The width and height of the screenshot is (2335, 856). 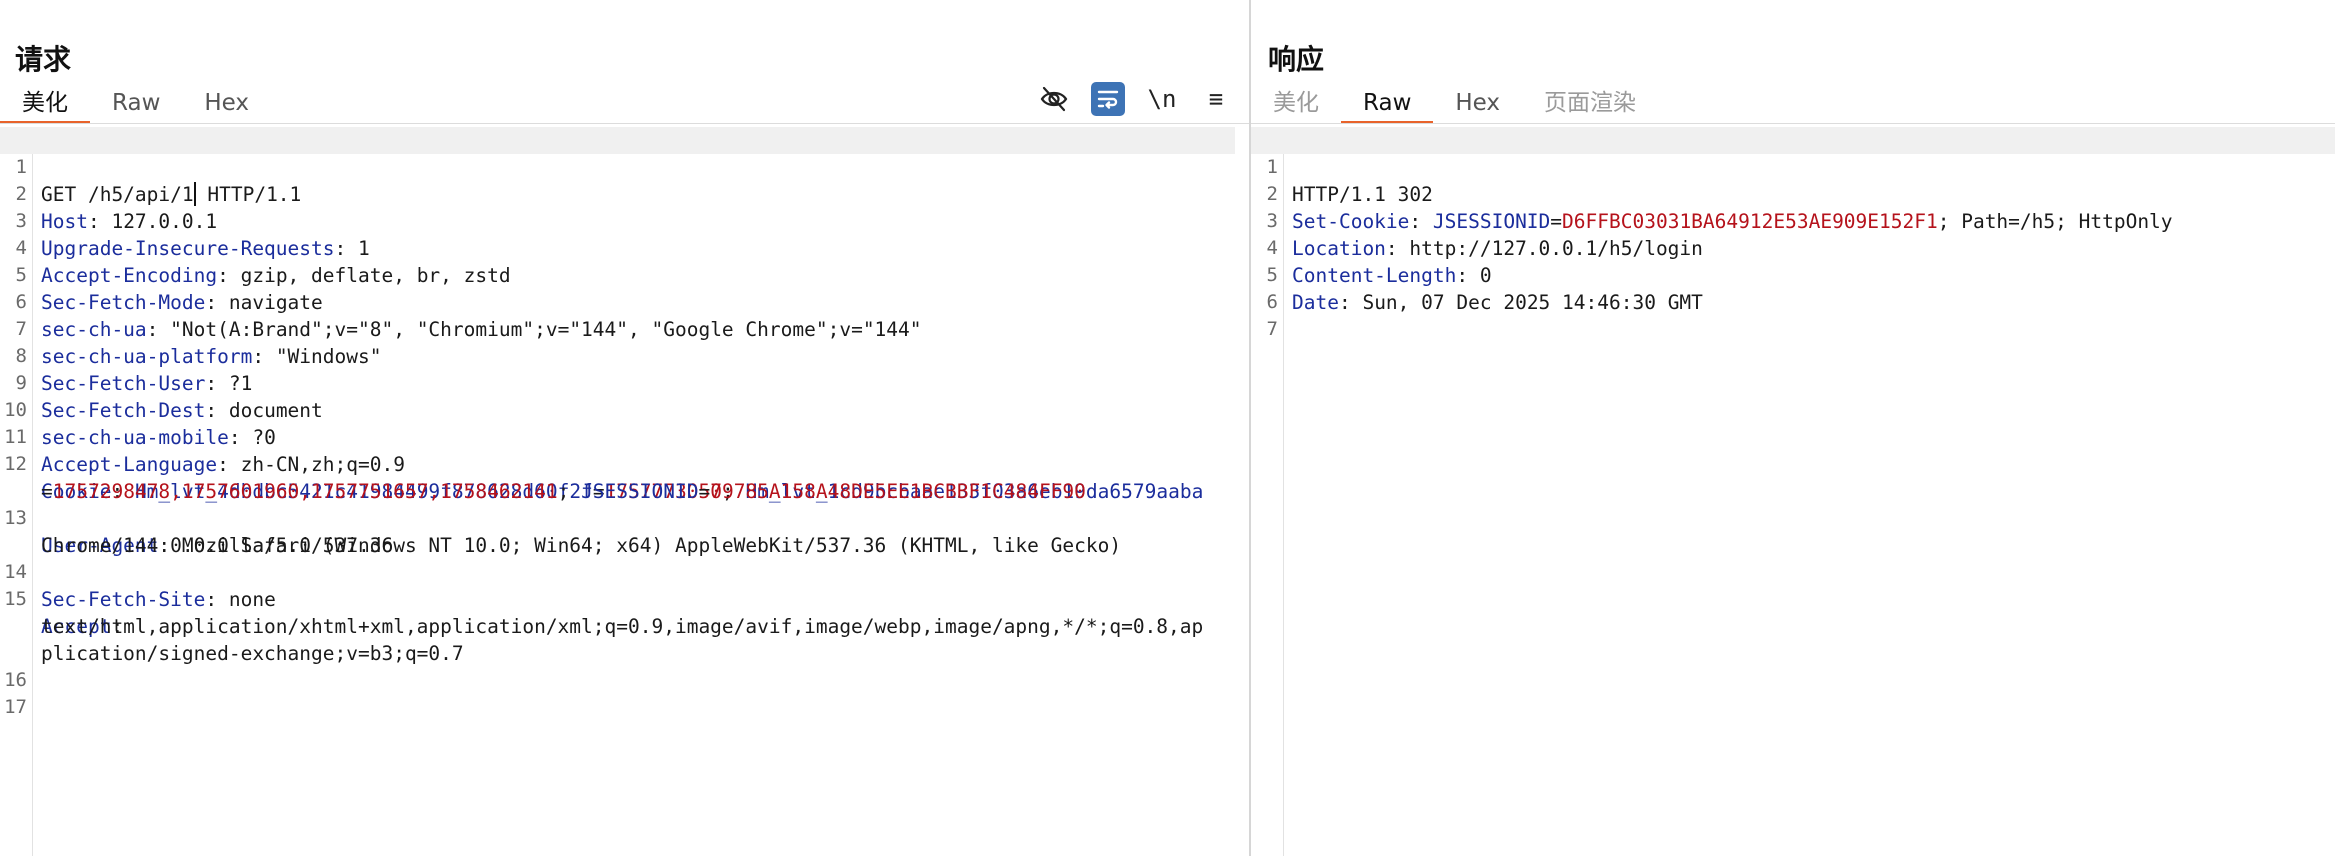 I want to click on wrap-lines-icon, so click(x=1108, y=99).